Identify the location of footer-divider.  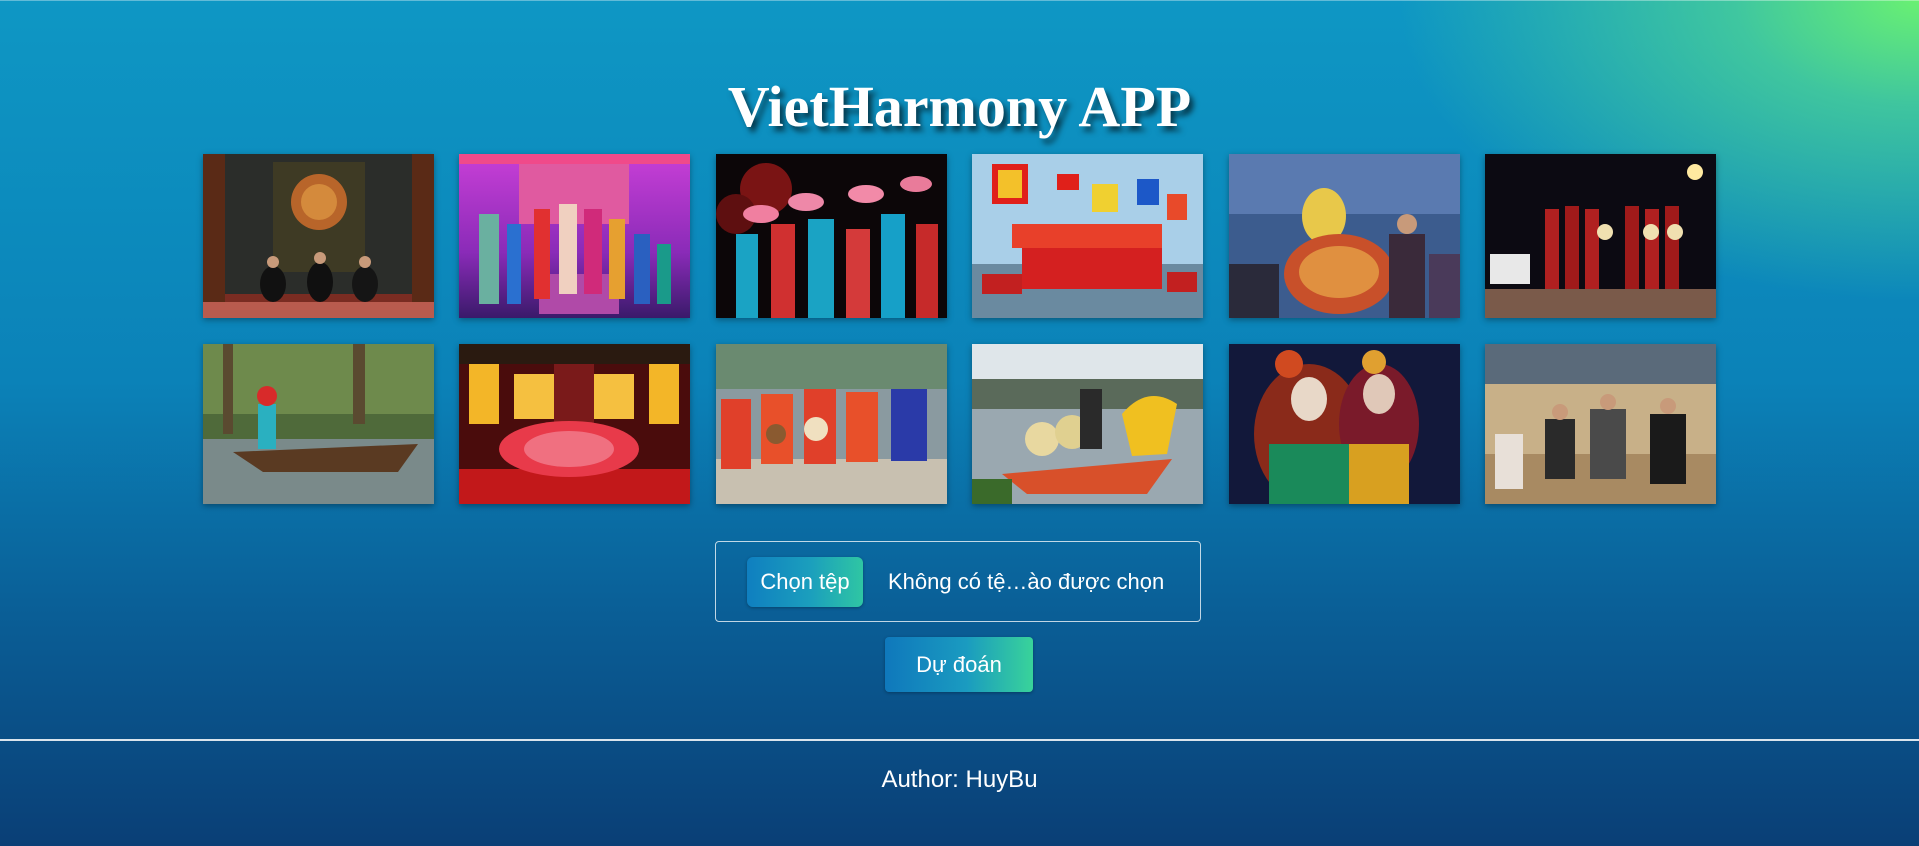
(959, 740).